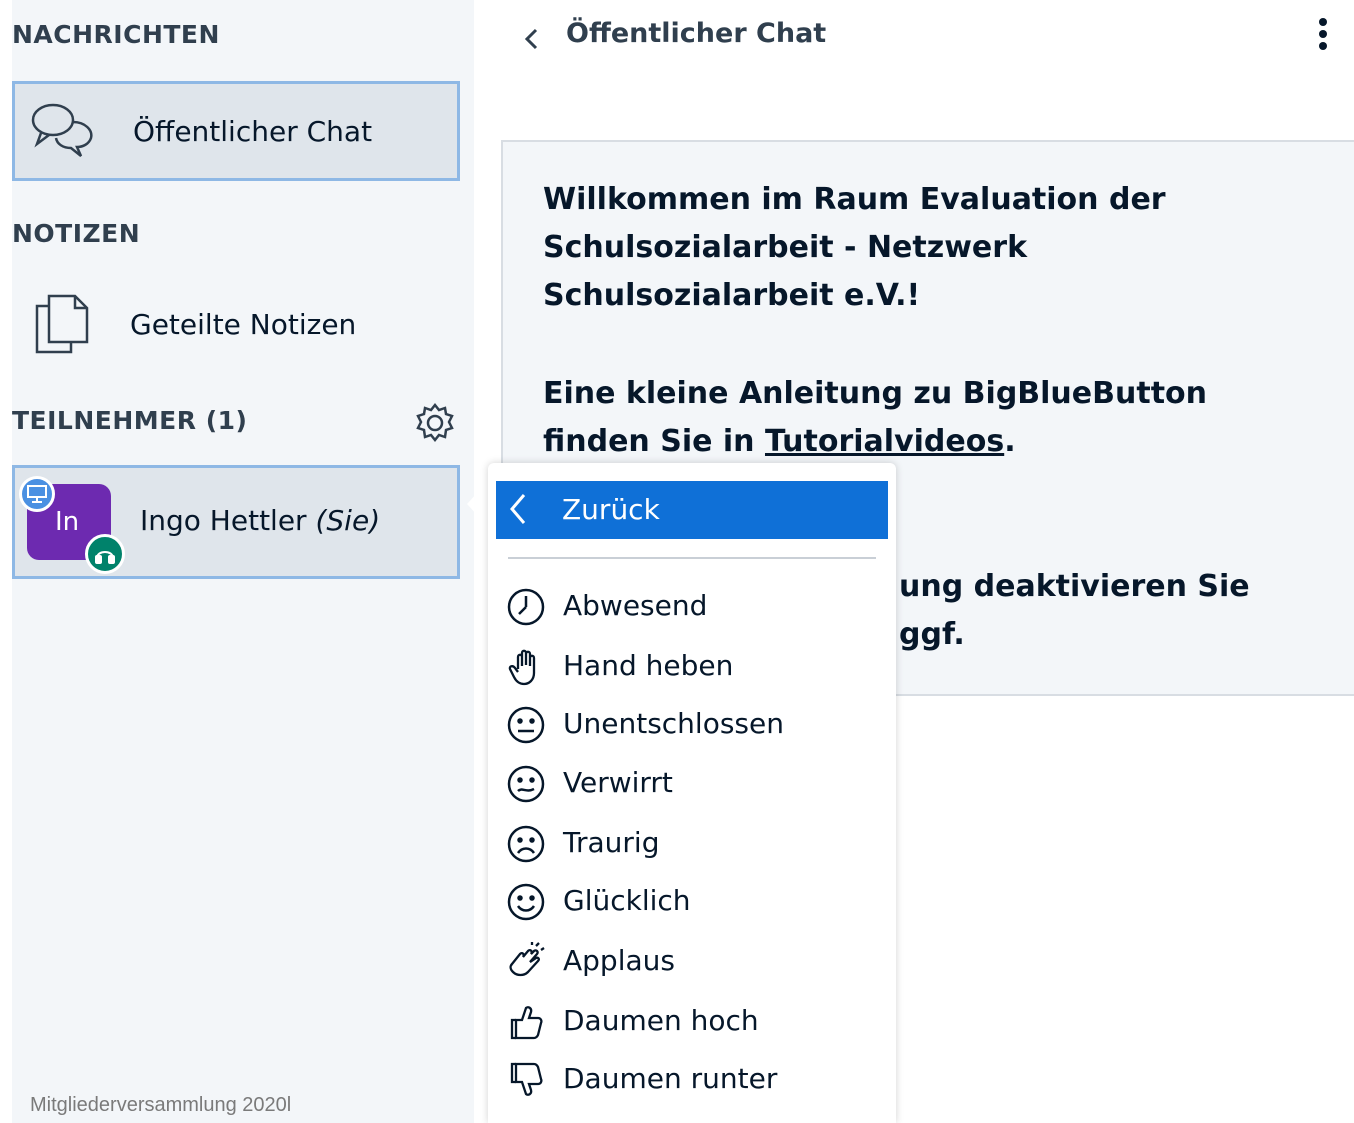 The height and width of the screenshot is (1123, 1354). Describe the element at coordinates (526, 1080) in the screenshot. I see `thumbs-down-icon` at that location.